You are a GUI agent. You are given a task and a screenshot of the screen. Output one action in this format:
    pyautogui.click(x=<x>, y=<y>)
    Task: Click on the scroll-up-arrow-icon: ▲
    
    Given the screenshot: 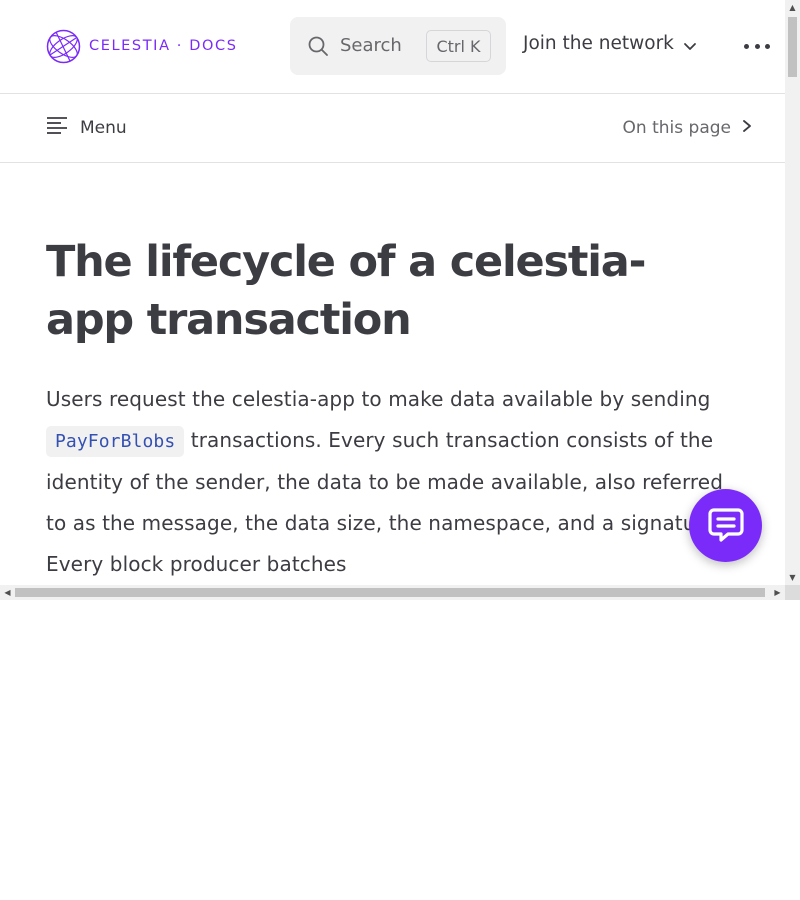 What is the action you would take?
    pyautogui.click(x=792, y=7)
    